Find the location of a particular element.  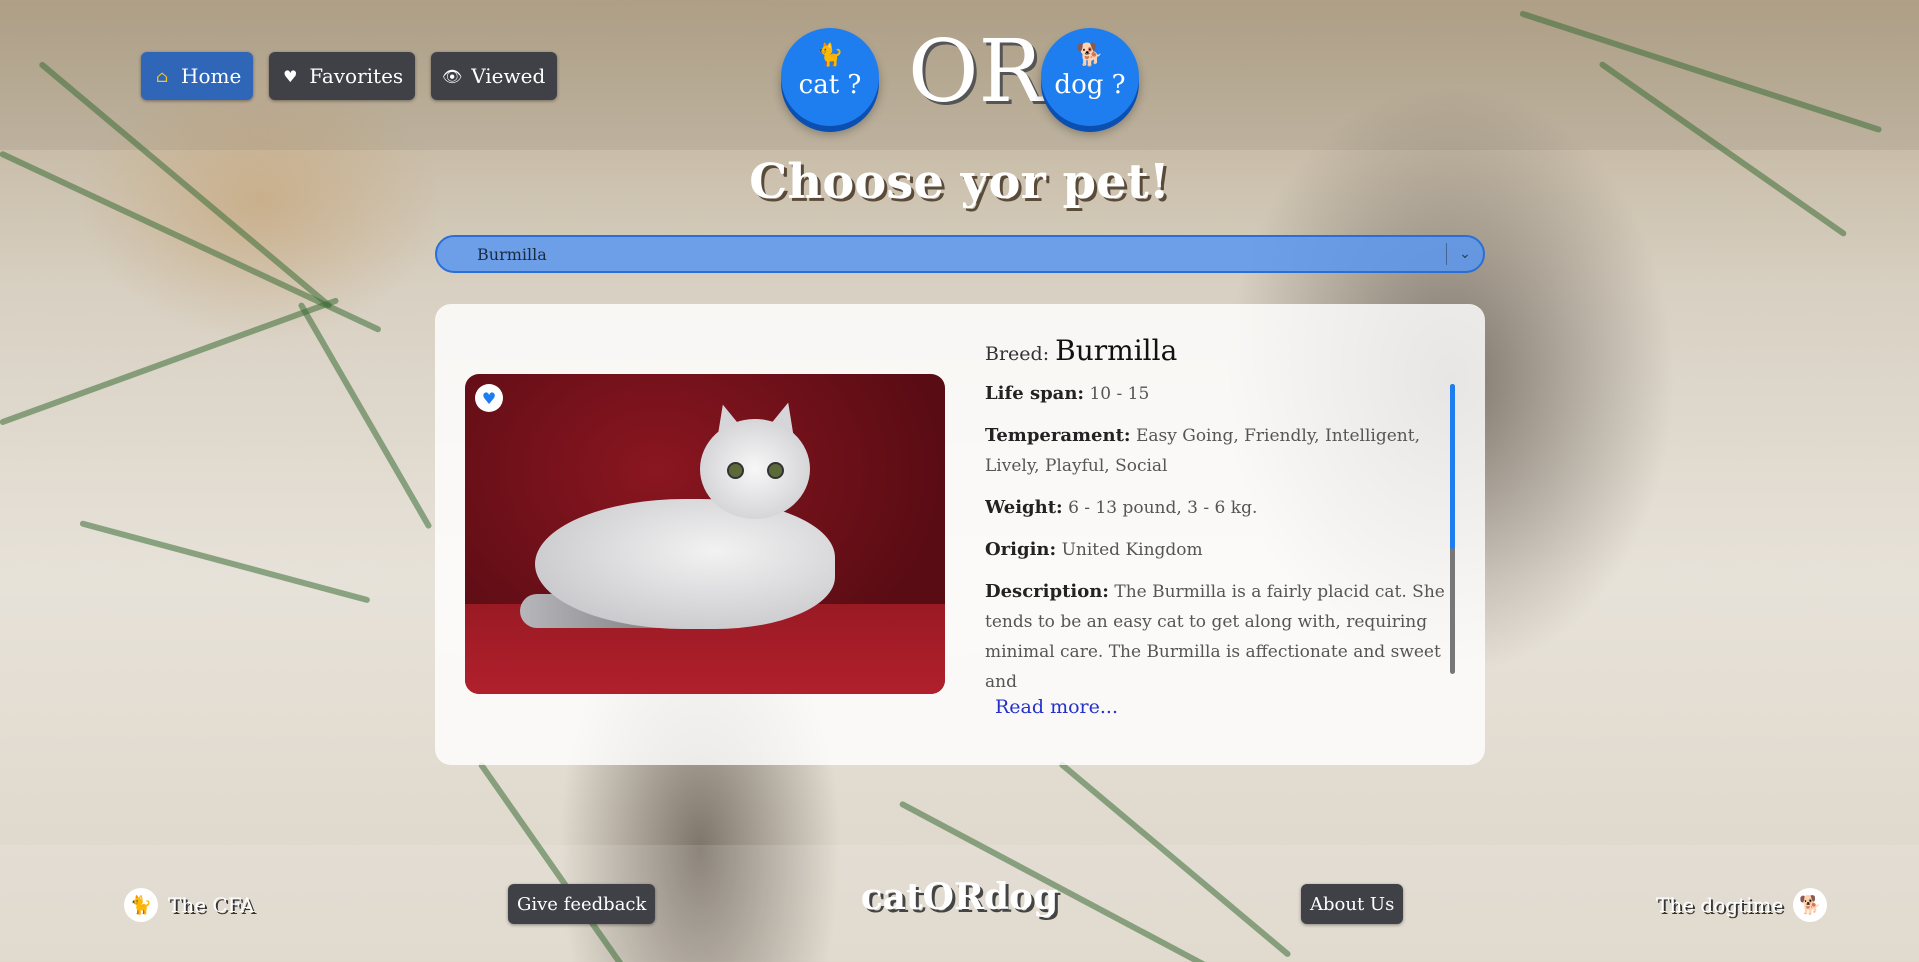

cat-logo-label: cat ? is located at coordinates (830, 85).